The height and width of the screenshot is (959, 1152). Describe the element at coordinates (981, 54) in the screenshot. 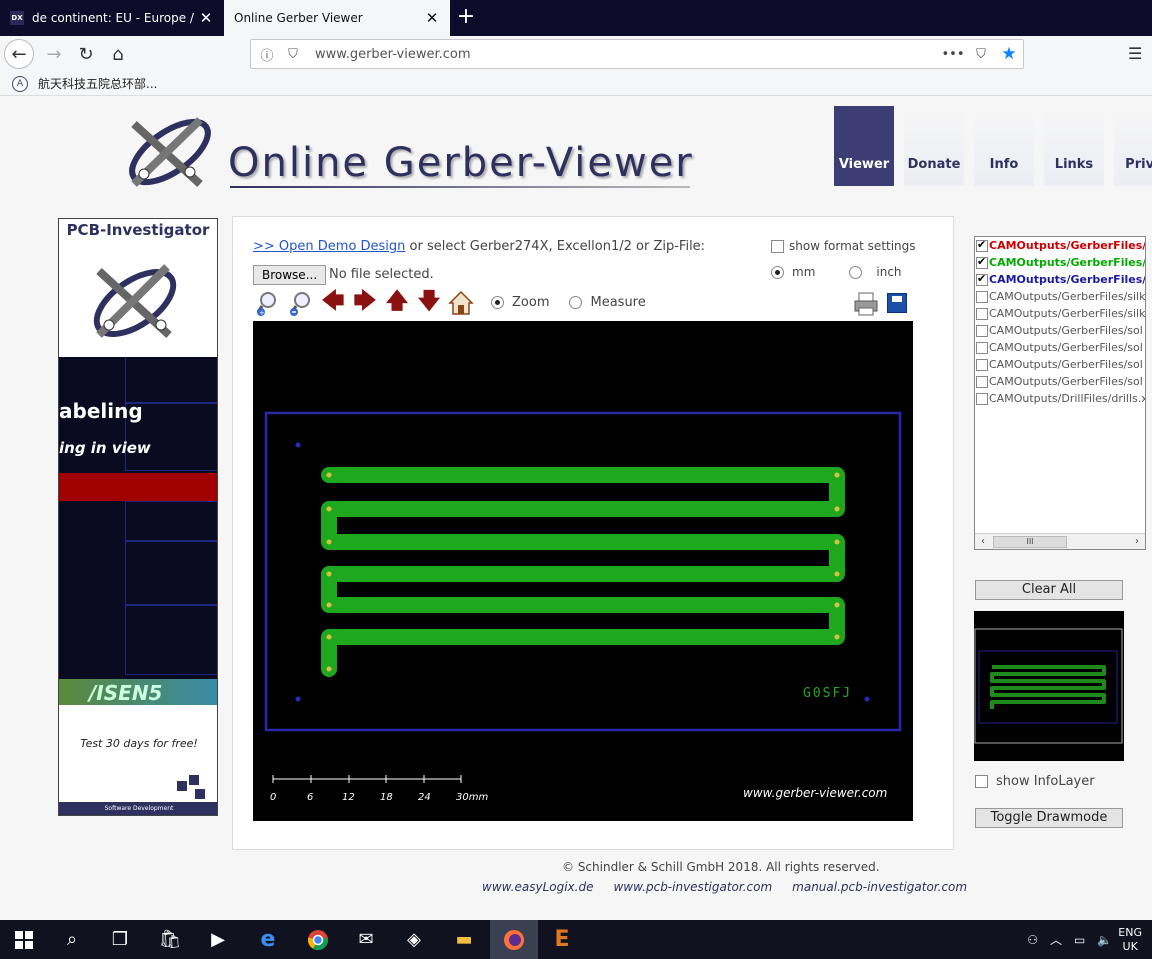

I see `pocket-icon: ⛉` at that location.